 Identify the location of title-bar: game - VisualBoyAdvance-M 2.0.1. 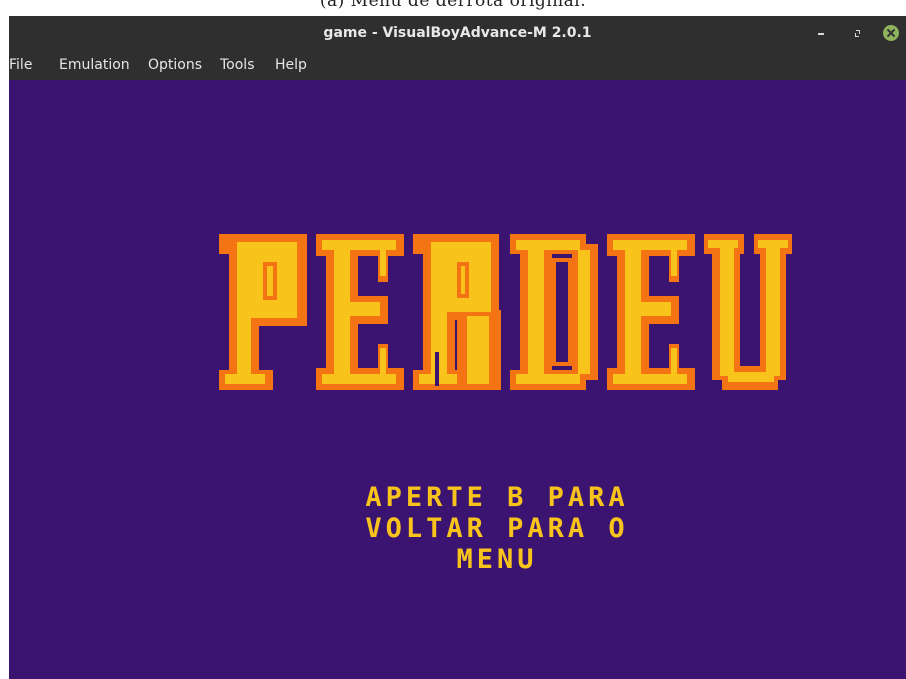
(457, 33).